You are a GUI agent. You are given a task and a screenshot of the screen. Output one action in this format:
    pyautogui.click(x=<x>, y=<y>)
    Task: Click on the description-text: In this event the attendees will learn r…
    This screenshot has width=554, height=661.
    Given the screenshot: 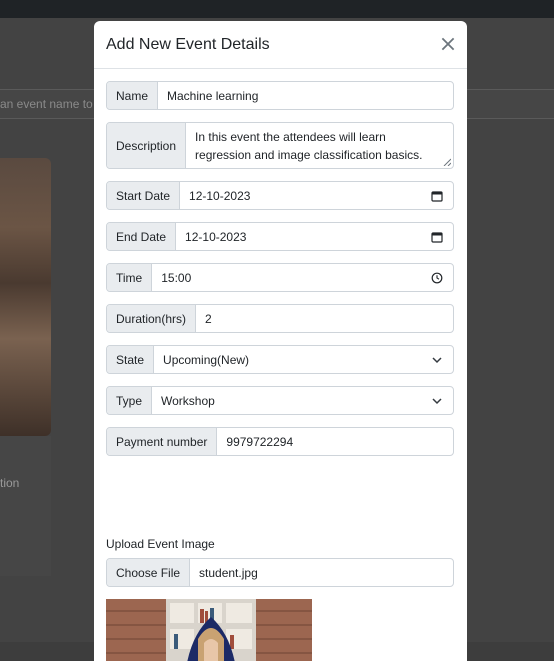 What is the action you would take?
    pyautogui.click(x=309, y=146)
    